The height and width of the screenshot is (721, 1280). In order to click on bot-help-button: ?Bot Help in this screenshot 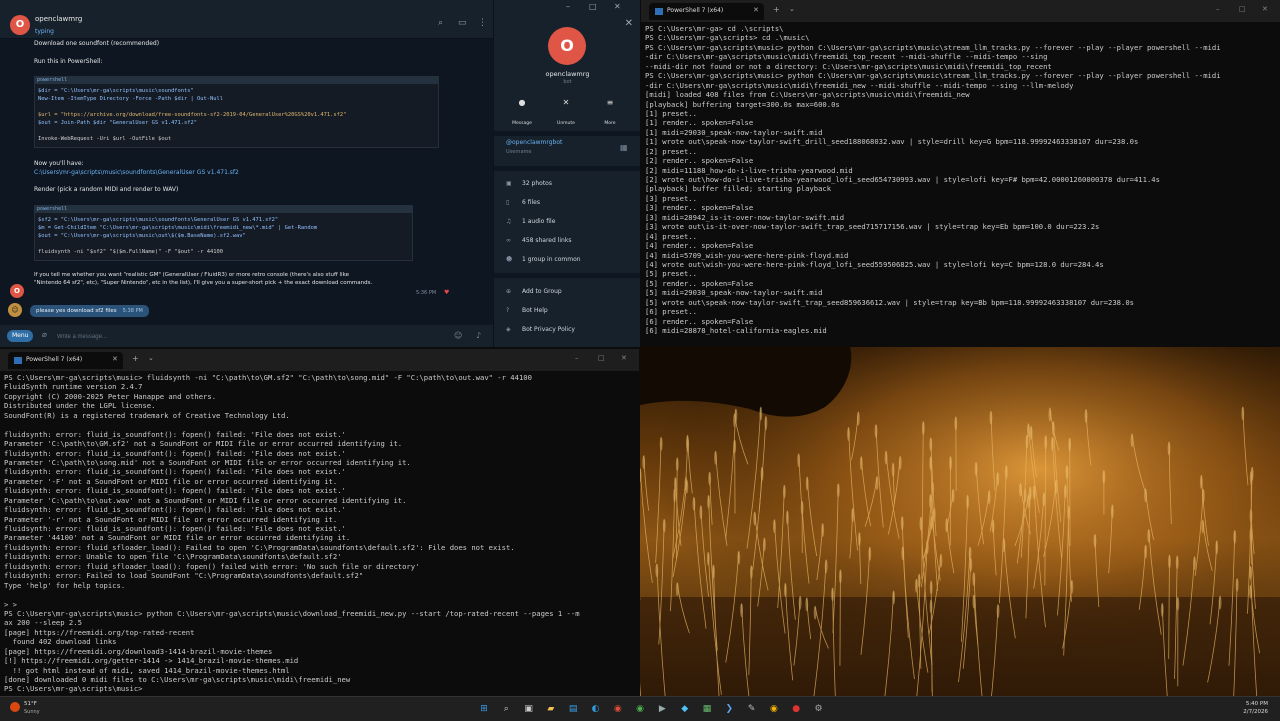, I will do `click(527, 310)`.